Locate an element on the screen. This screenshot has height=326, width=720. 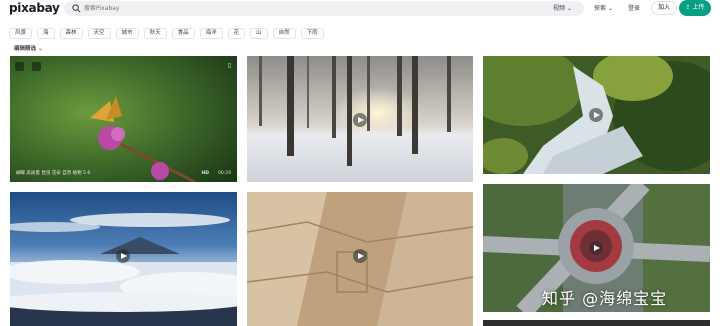
video-card-butterfly: ▯ 蝴蝶 高质量 昆虫 花朵 自然 植物 5 6 HD 00:29 is located at coordinates (123, 119).